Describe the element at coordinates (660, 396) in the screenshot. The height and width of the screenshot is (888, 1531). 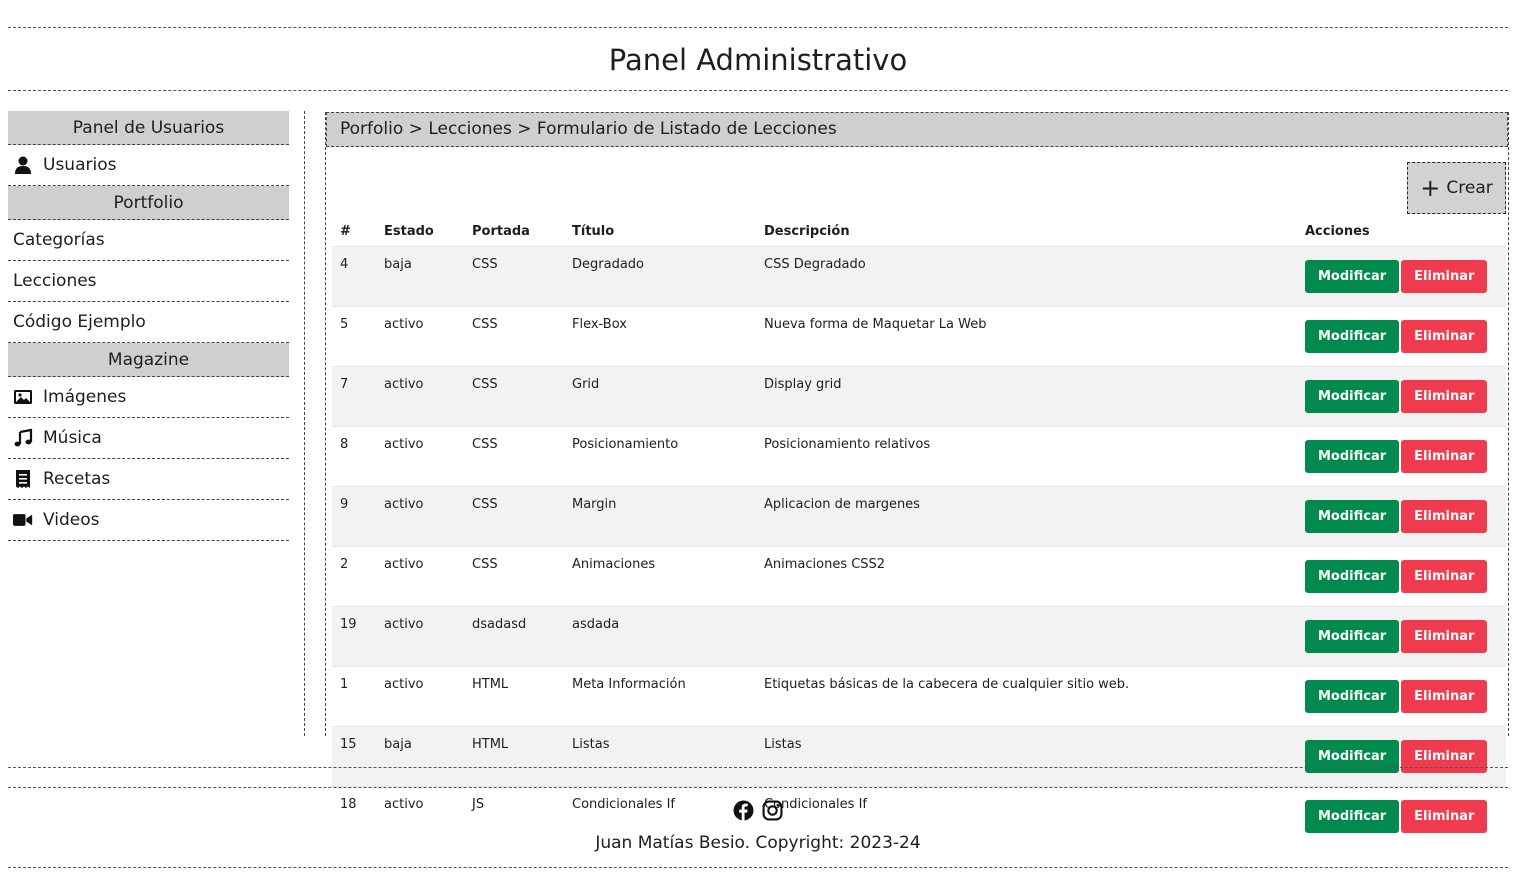
I see `cell-titulo: Grid` at that location.